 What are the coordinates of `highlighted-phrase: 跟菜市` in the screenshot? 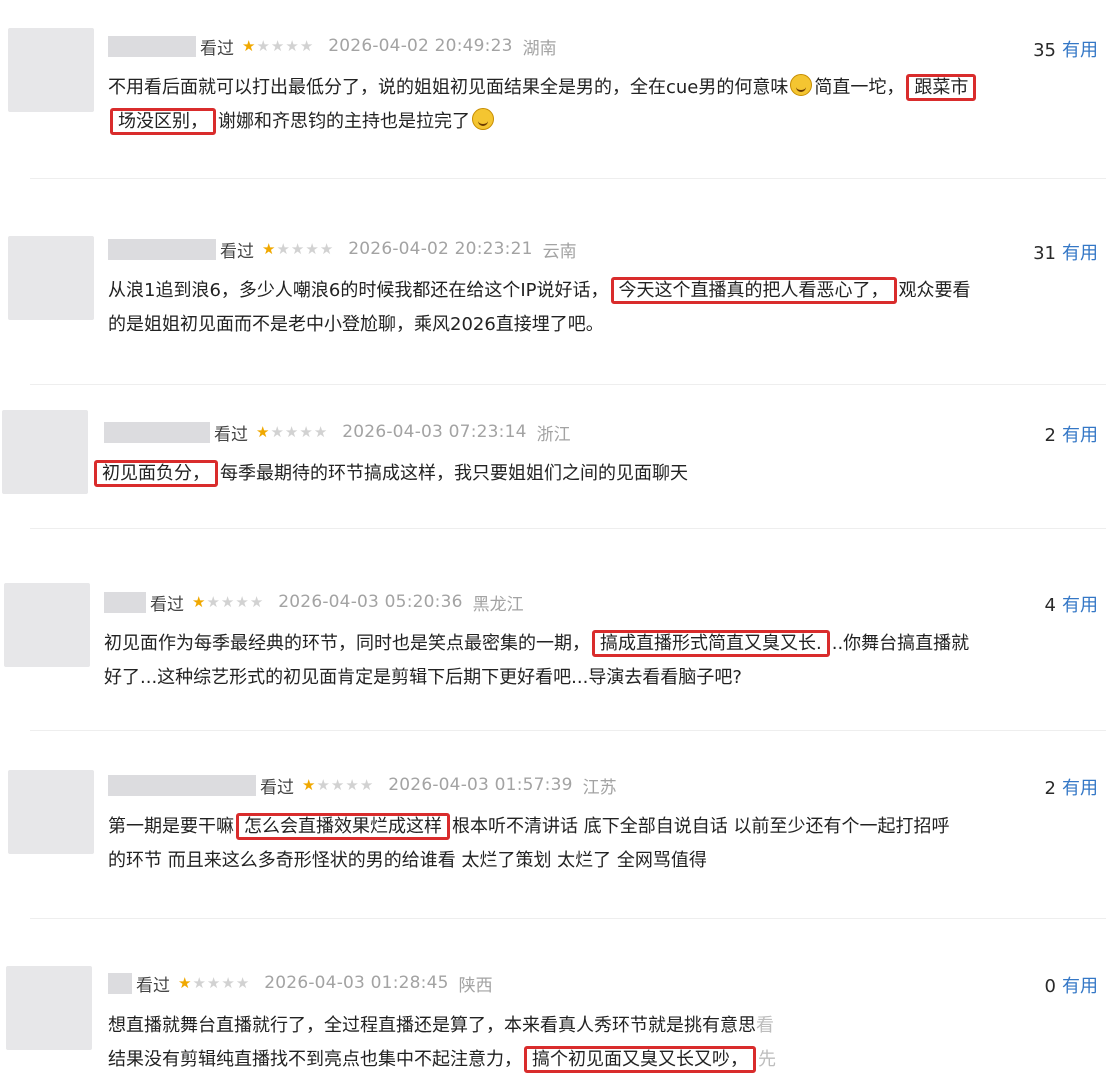 It's located at (941, 87).